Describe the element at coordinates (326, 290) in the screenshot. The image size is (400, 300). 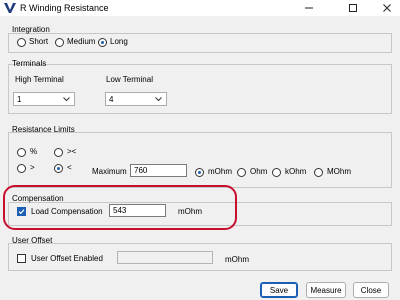
I see `measure-button: Measure` at that location.